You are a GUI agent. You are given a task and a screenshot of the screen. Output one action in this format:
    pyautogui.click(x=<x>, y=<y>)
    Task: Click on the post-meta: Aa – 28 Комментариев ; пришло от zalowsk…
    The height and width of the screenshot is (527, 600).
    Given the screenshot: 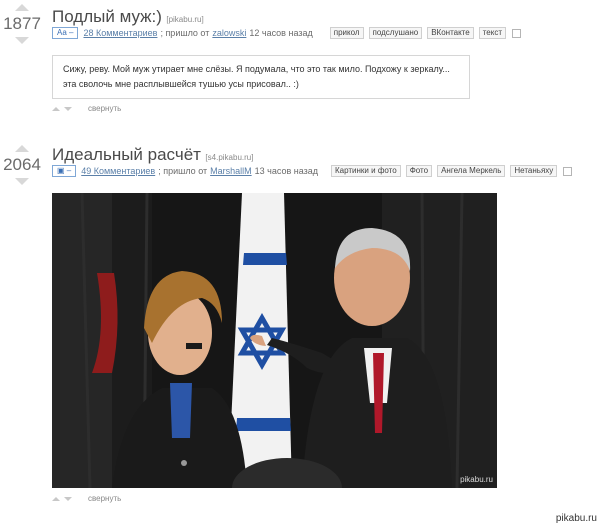 What is the action you would take?
    pyautogui.click(x=286, y=33)
    